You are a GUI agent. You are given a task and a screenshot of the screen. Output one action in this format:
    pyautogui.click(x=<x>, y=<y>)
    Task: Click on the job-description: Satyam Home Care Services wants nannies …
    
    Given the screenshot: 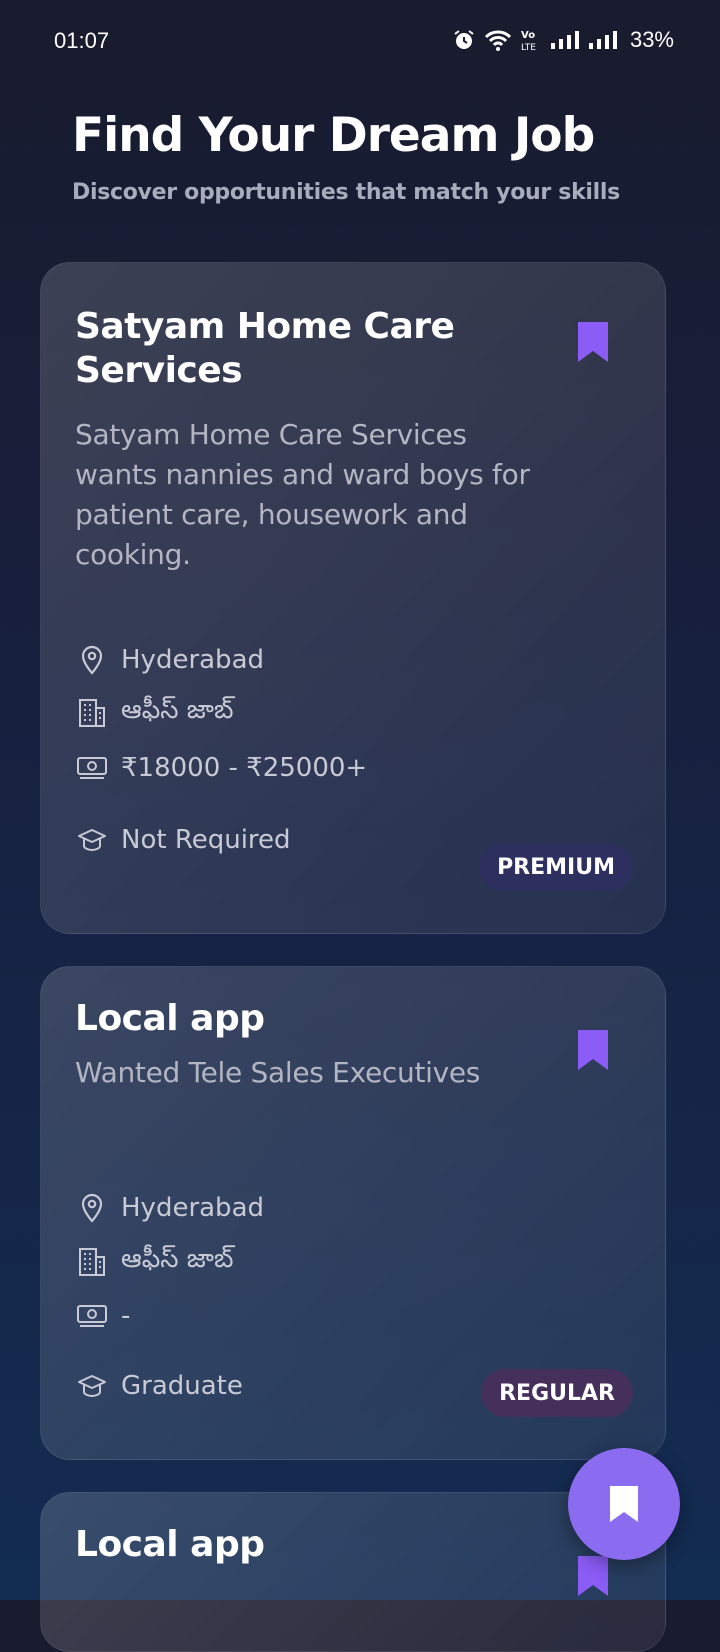 What is the action you would take?
    pyautogui.click(x=302, y=494)
    